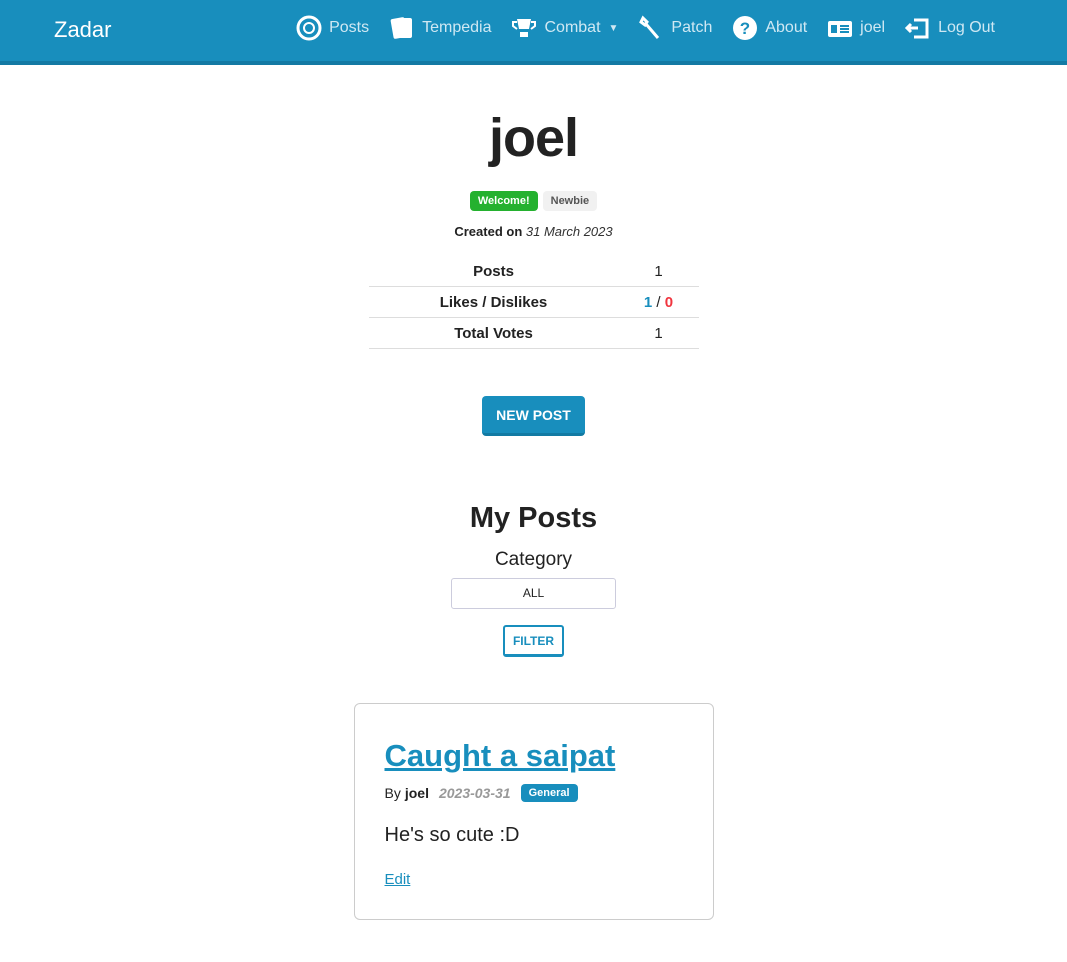  I want to click on logout-icon, so click(916, 28).